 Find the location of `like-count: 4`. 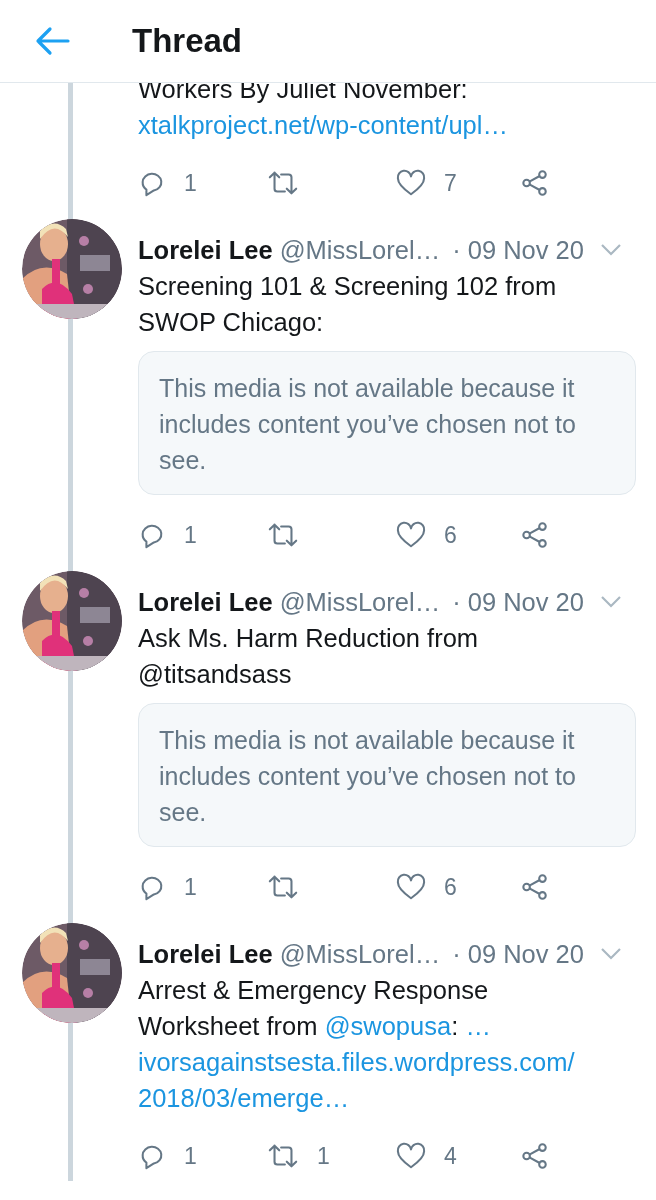

like-count: 4 is located at coordinates (450, 1156).